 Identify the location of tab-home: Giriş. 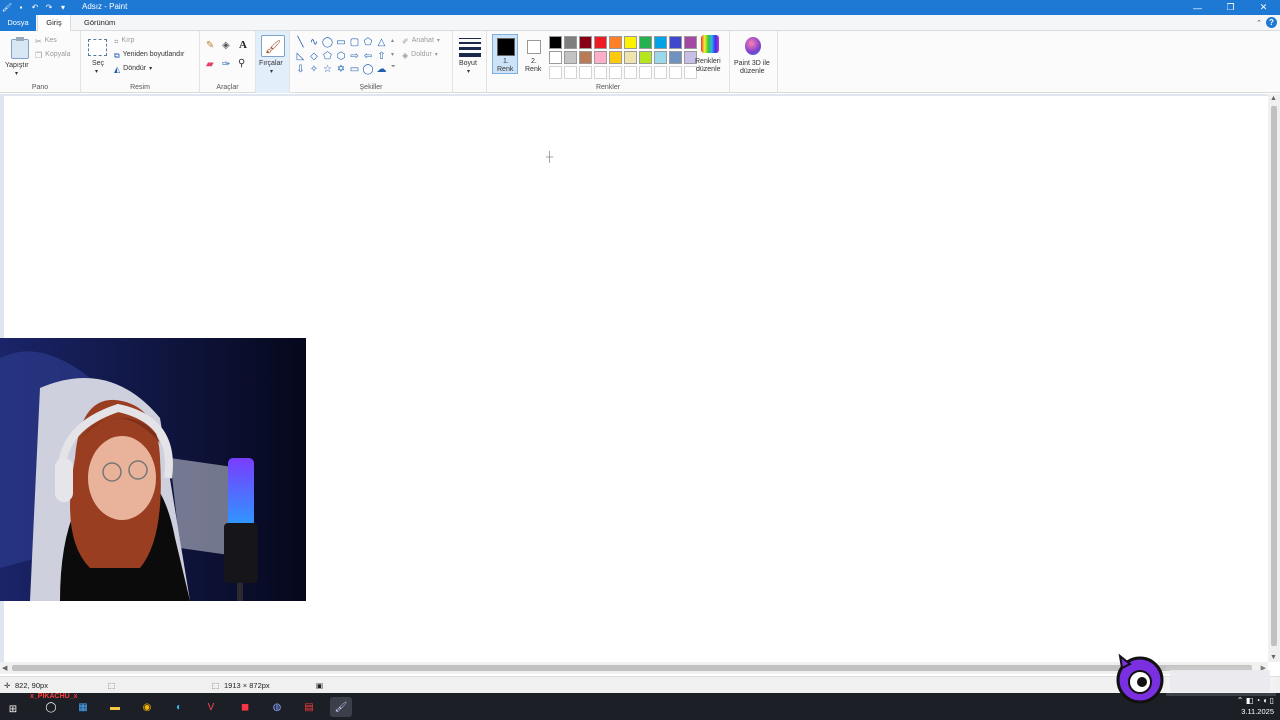
(54, 23).